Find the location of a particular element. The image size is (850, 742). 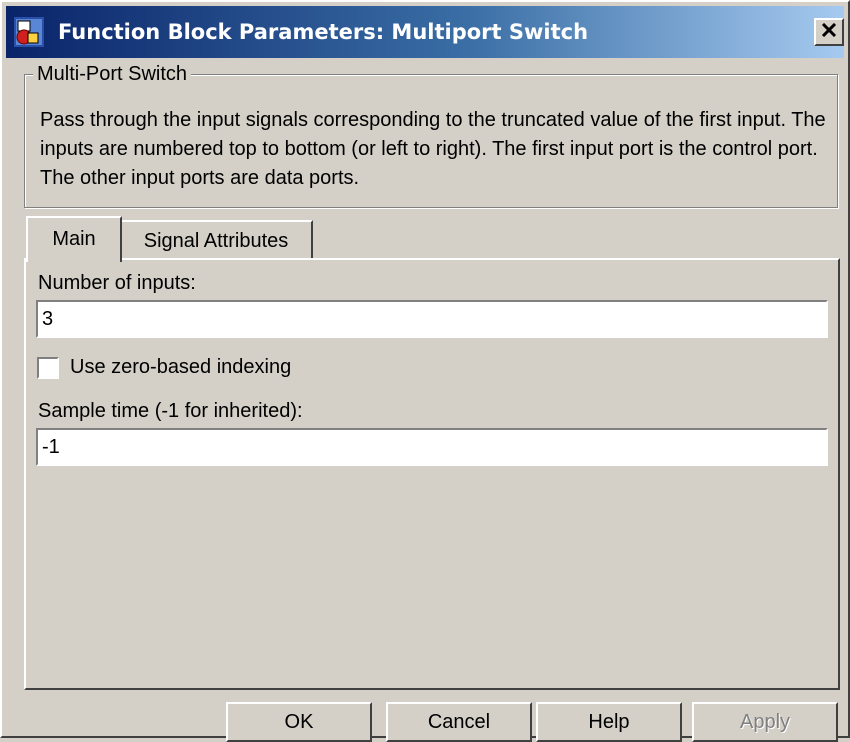

group-legend: Multi-Port Switch is located at coordinates (112, 74).